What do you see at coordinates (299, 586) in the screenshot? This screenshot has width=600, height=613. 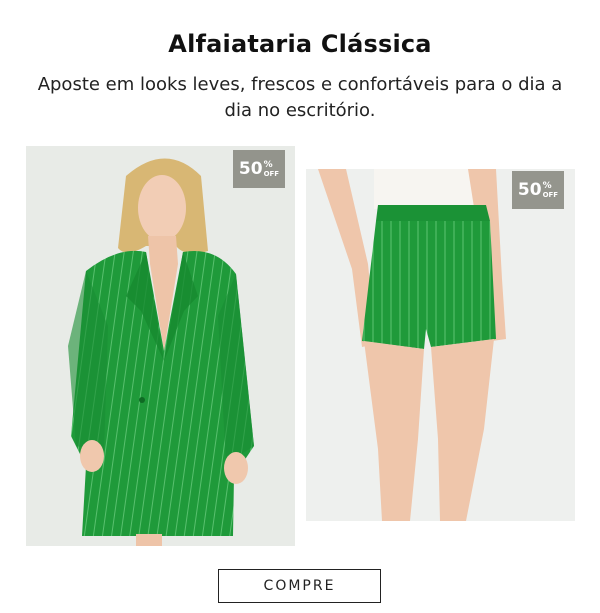 I see `compre-button: COMPRE` at bounding box center [299, 586].